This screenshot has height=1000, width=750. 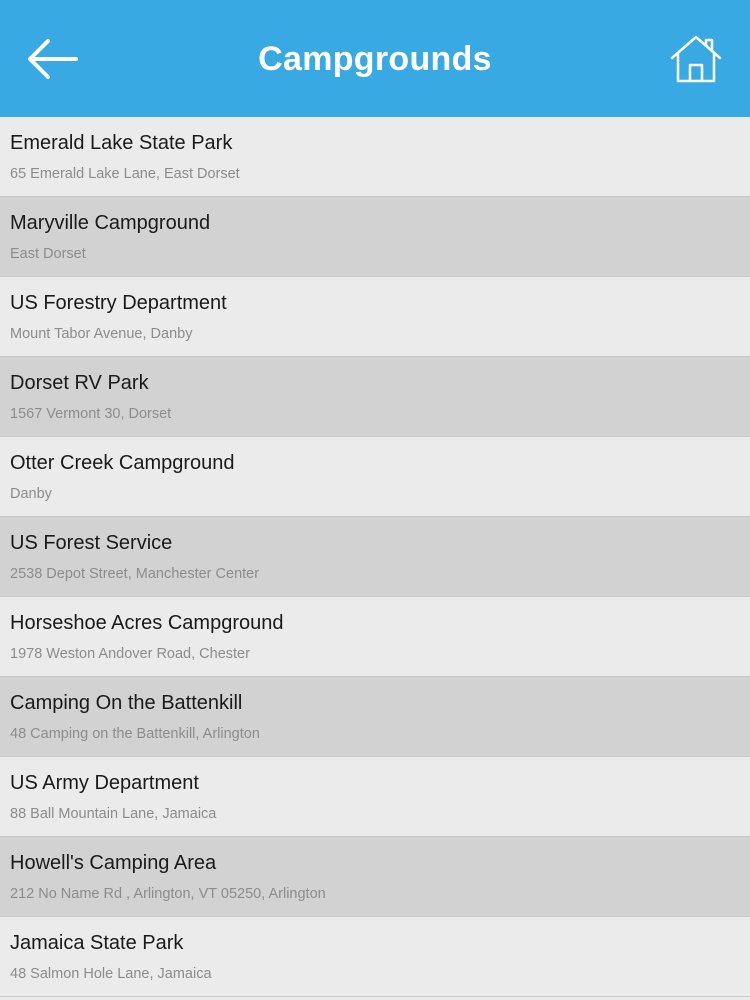 What do you see at coordinates (147, 623) in the screenshot?
I see `campground-name: Horseshoe Acres Campground` at bounding box center [147, 623].